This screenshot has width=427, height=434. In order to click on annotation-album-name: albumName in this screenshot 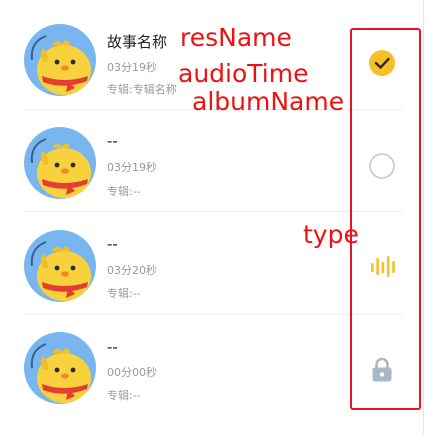, I will do `click(268, 101)`.